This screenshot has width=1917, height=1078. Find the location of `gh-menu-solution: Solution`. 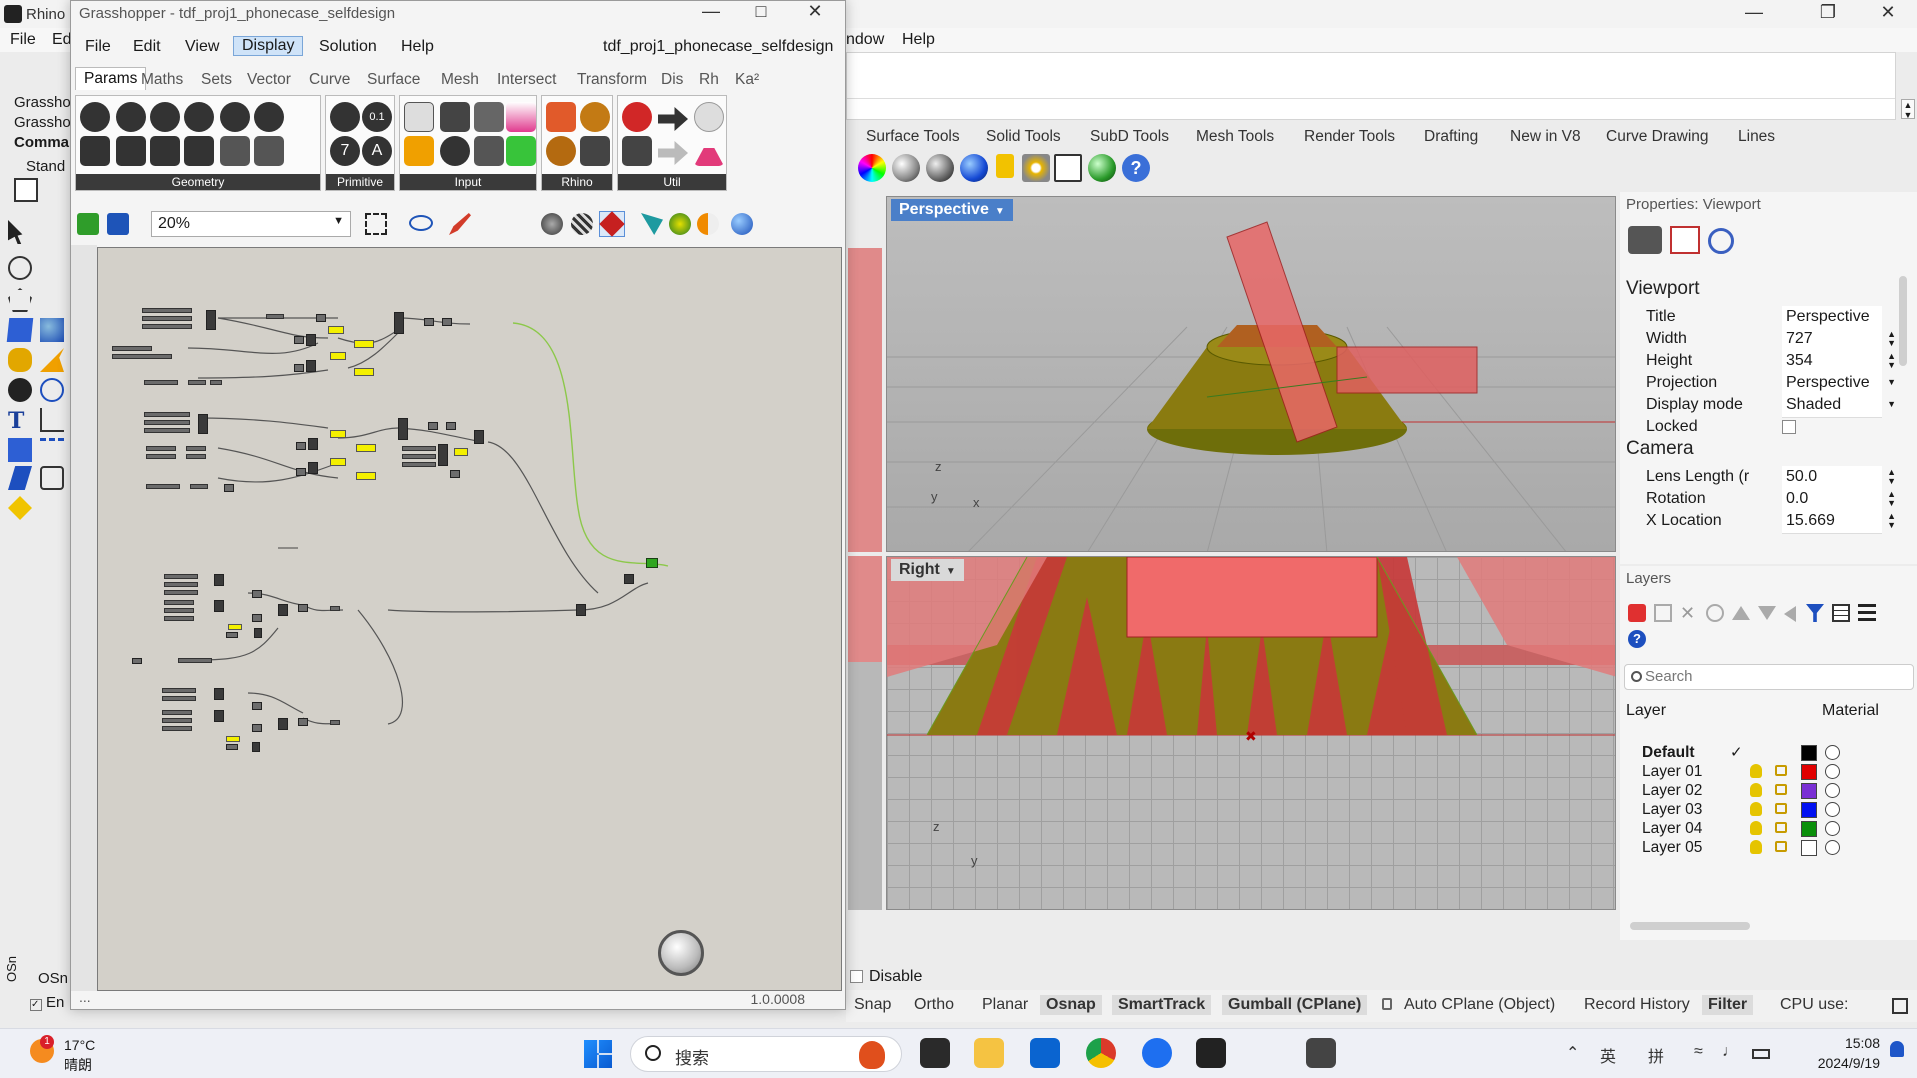

gh-menu-solution: Solution is located at coordinates (348, 47).